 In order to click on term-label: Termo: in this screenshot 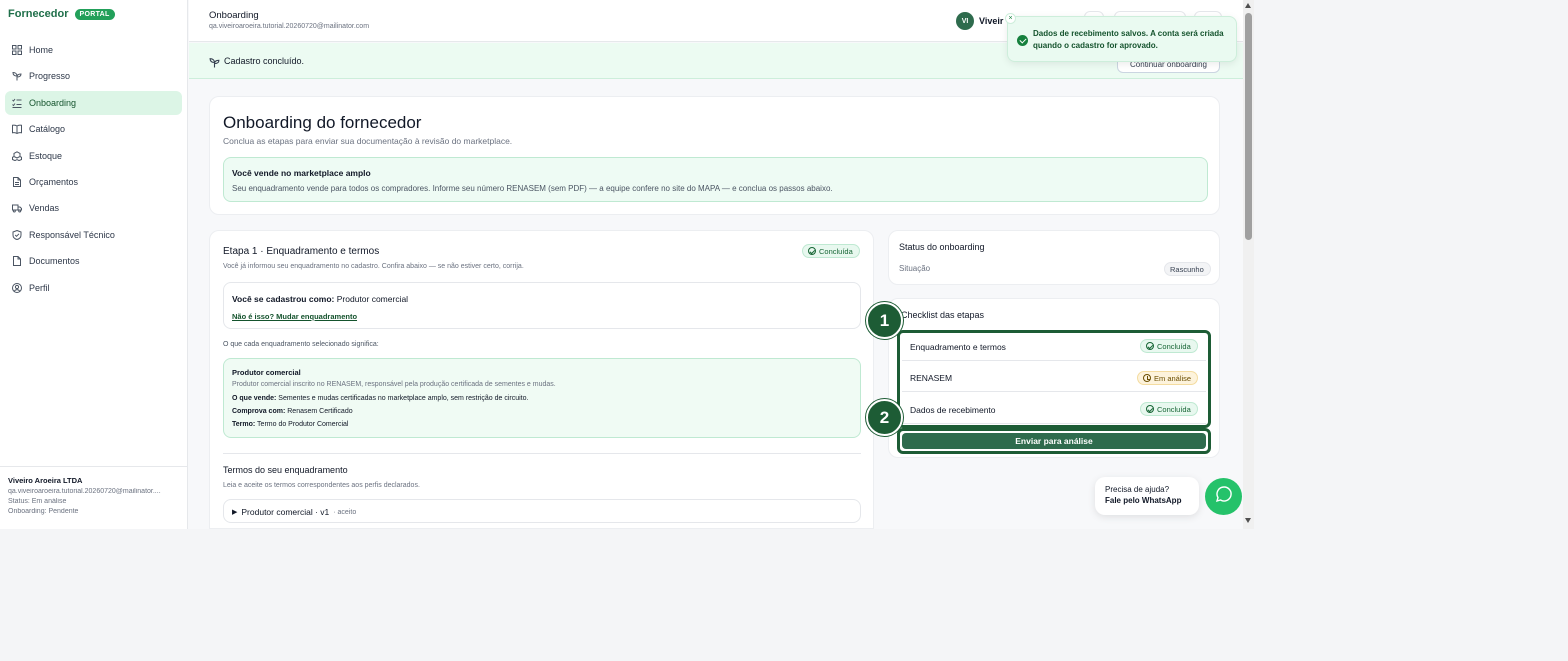, I will do `click(244, 424)`.